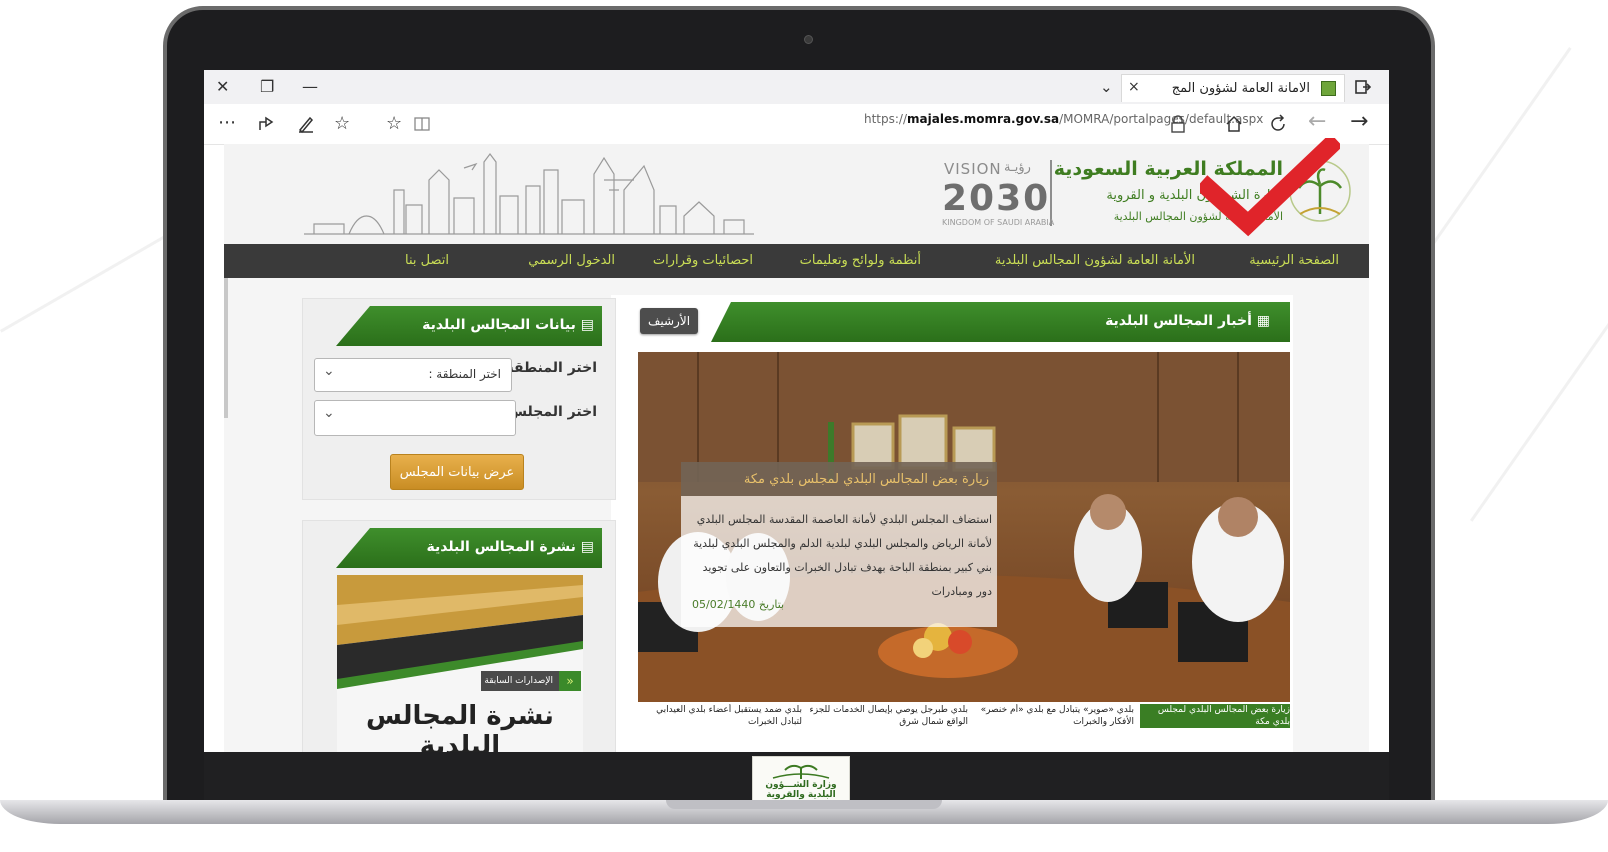 The image size is (1608, 852). I want to click on tab-close-icon: ×, so click(1134, 87).